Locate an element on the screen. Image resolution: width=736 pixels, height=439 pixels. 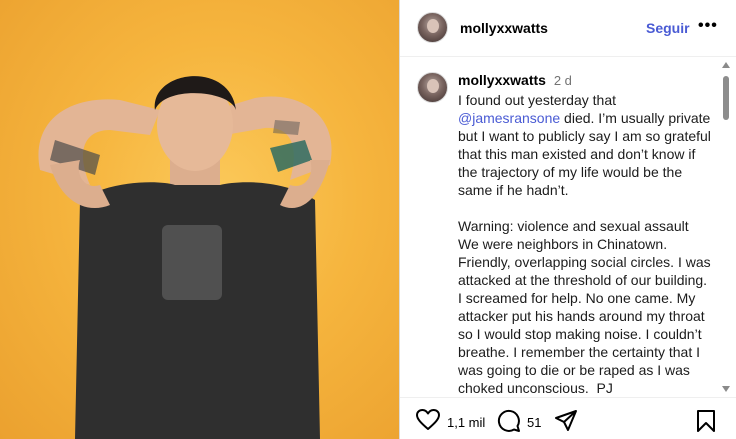
comment-time: 2 d is located at coordinates (562, 80).